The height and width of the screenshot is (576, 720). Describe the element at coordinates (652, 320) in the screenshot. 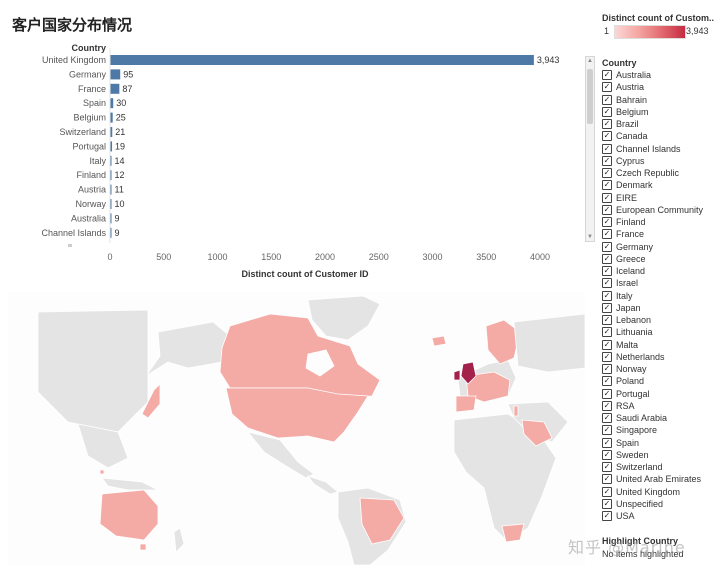

I see `filter-item: ✓ Lebanon` at that location.